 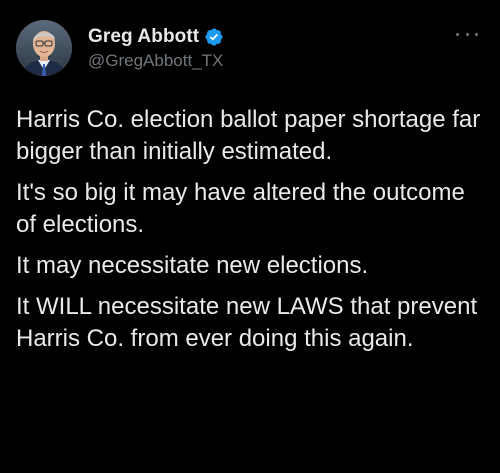 I want to click on display-name: Greg Abbott, so click(x=143, y=37).